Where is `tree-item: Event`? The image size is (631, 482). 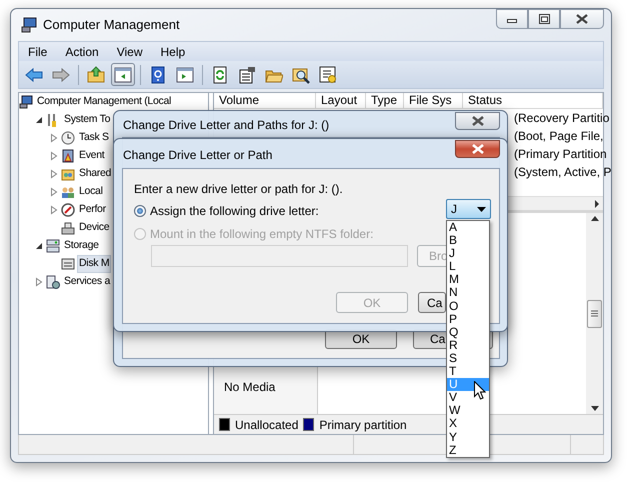
tree-item: Event is located at coordinates (91, 156).